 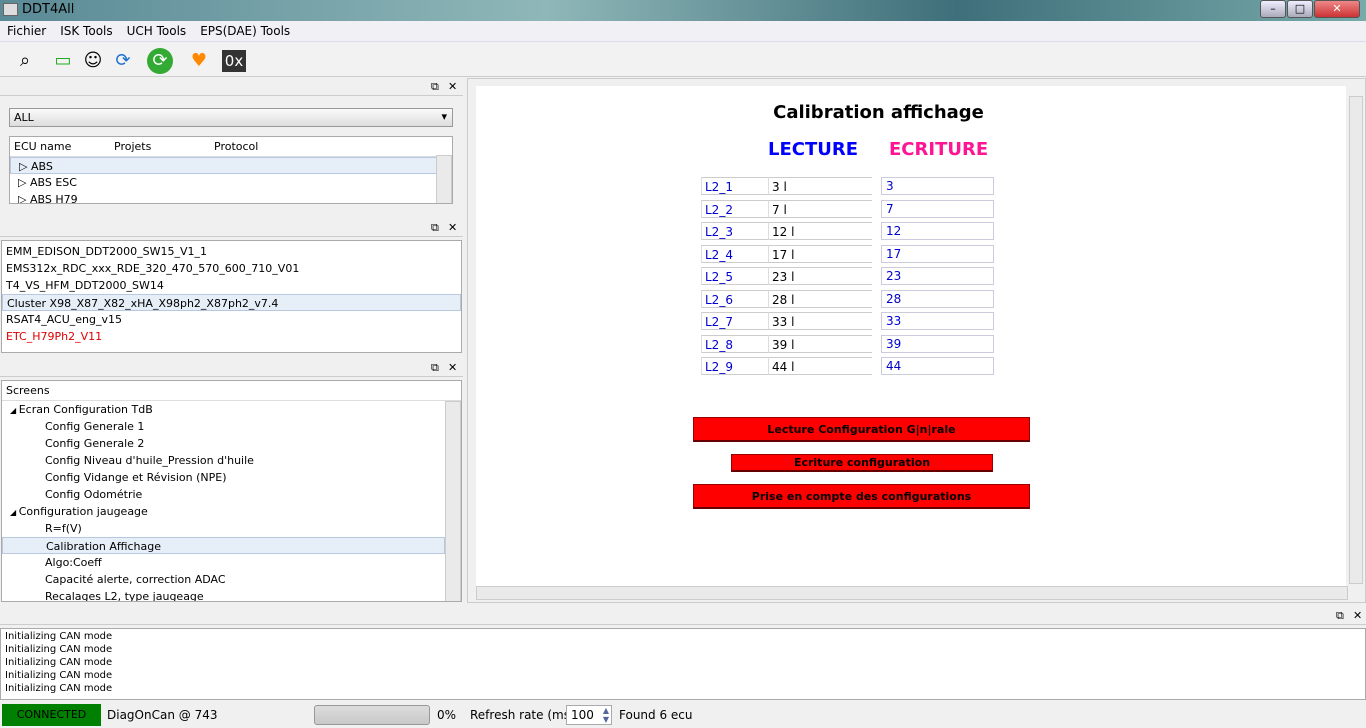 What do you see at coordinates (245, 31) in the screenshot?
I see `menu-eps-tools: EPS(DAE) Tools` at bounding box center [245, 31].